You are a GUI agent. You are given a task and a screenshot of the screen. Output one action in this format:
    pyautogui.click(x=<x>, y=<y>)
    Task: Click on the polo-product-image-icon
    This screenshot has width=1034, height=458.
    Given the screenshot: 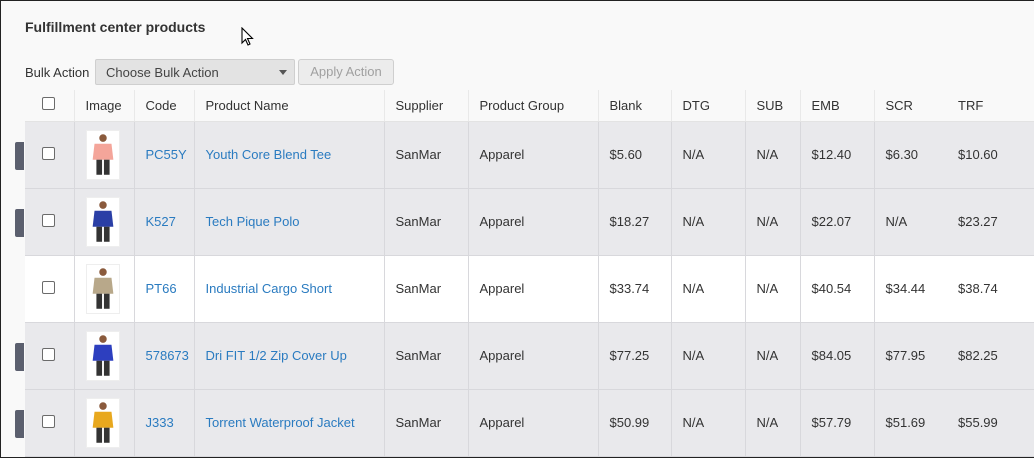 What is the action you would take?
    pyautogui.click(x=102, y=221)
    